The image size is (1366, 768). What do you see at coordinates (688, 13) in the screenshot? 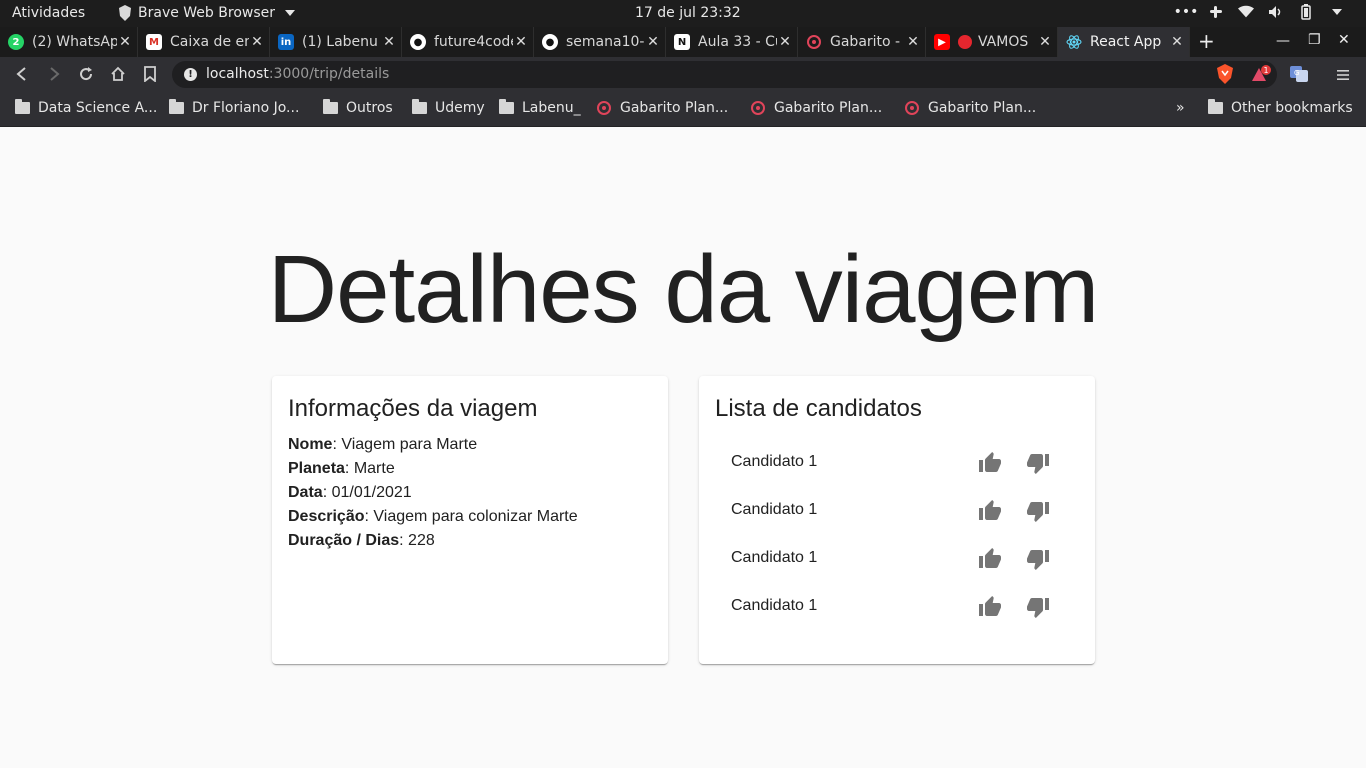
I see `clock: 17 de jul 23:32` at bounding box center [688, 13].